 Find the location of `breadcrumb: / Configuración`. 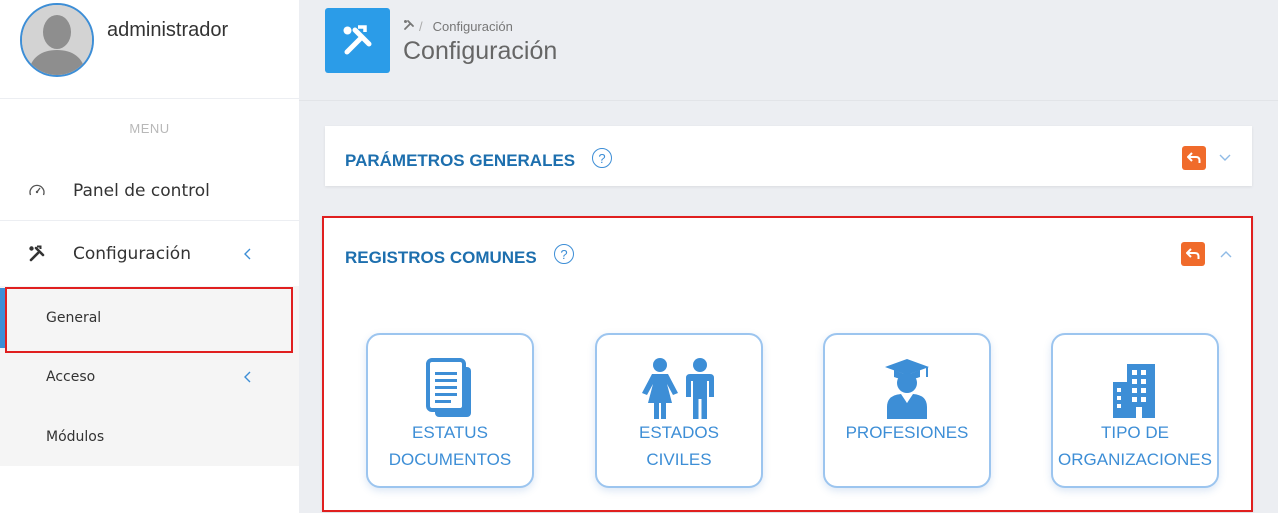

breadcrumb: / Configuración is located at coordinates (458, 26).